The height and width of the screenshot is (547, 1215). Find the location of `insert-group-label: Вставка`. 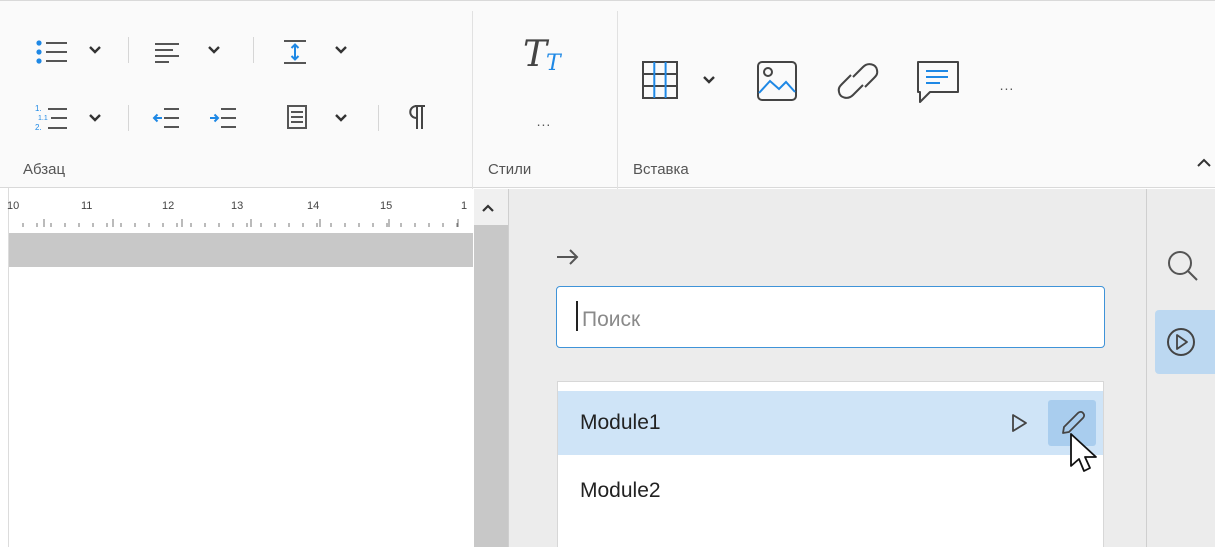

insert-group-label: Вставка is located at coordinates (661, 169).